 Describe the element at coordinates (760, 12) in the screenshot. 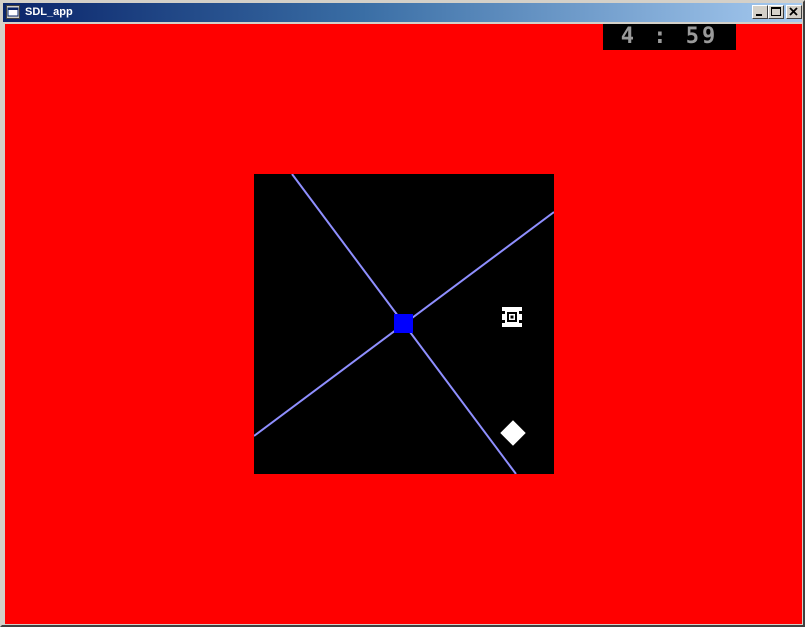

I see `minimize-button` at that location.